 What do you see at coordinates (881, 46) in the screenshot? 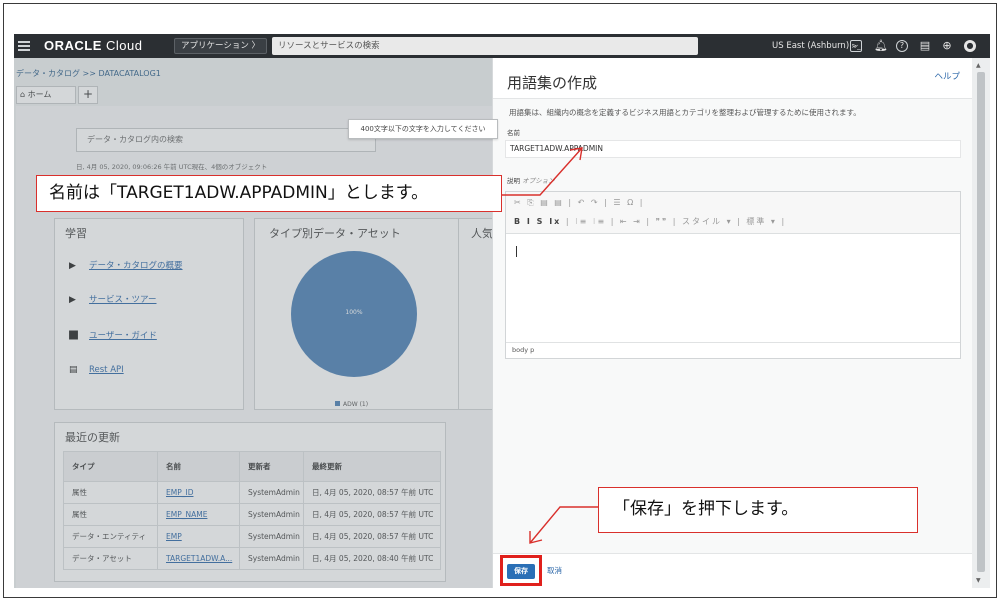
I see `bell-icon: 🔔︎` at bounding box center [881, 46].